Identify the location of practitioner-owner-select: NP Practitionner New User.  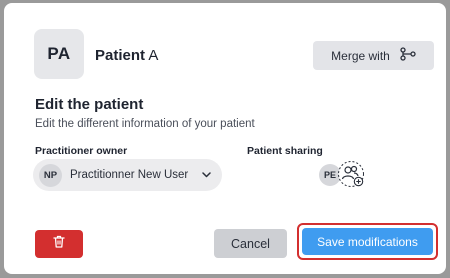
(127, 175).